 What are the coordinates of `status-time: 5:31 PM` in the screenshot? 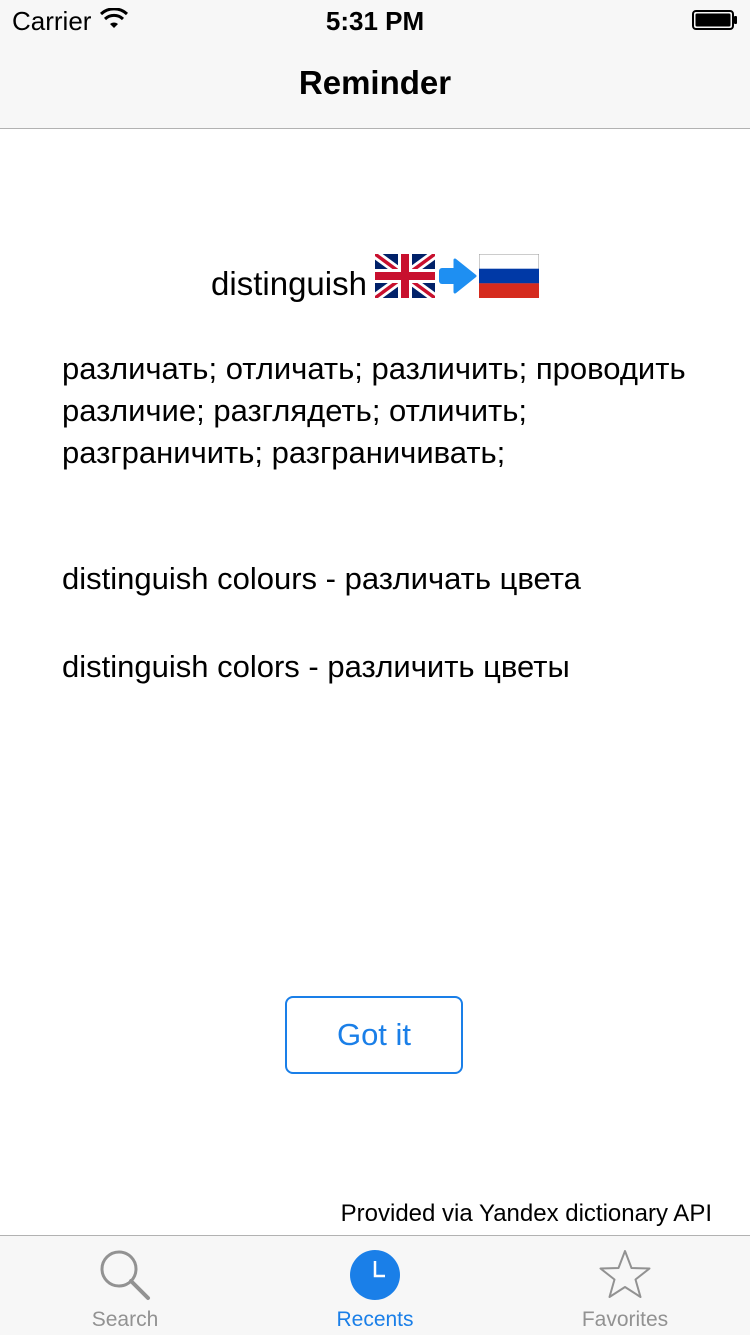 It's located at (375, 21).